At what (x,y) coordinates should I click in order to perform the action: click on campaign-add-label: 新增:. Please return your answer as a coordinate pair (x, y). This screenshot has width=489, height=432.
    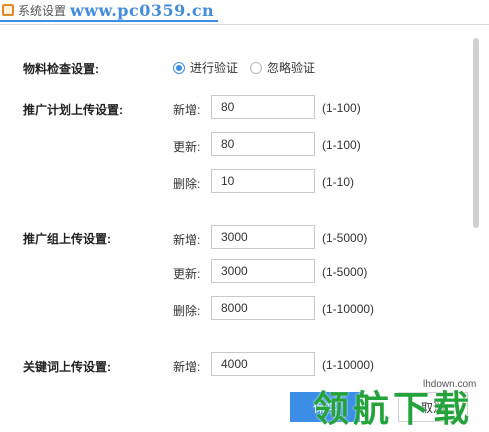
    Looking at the image, I should click on (187, 110).